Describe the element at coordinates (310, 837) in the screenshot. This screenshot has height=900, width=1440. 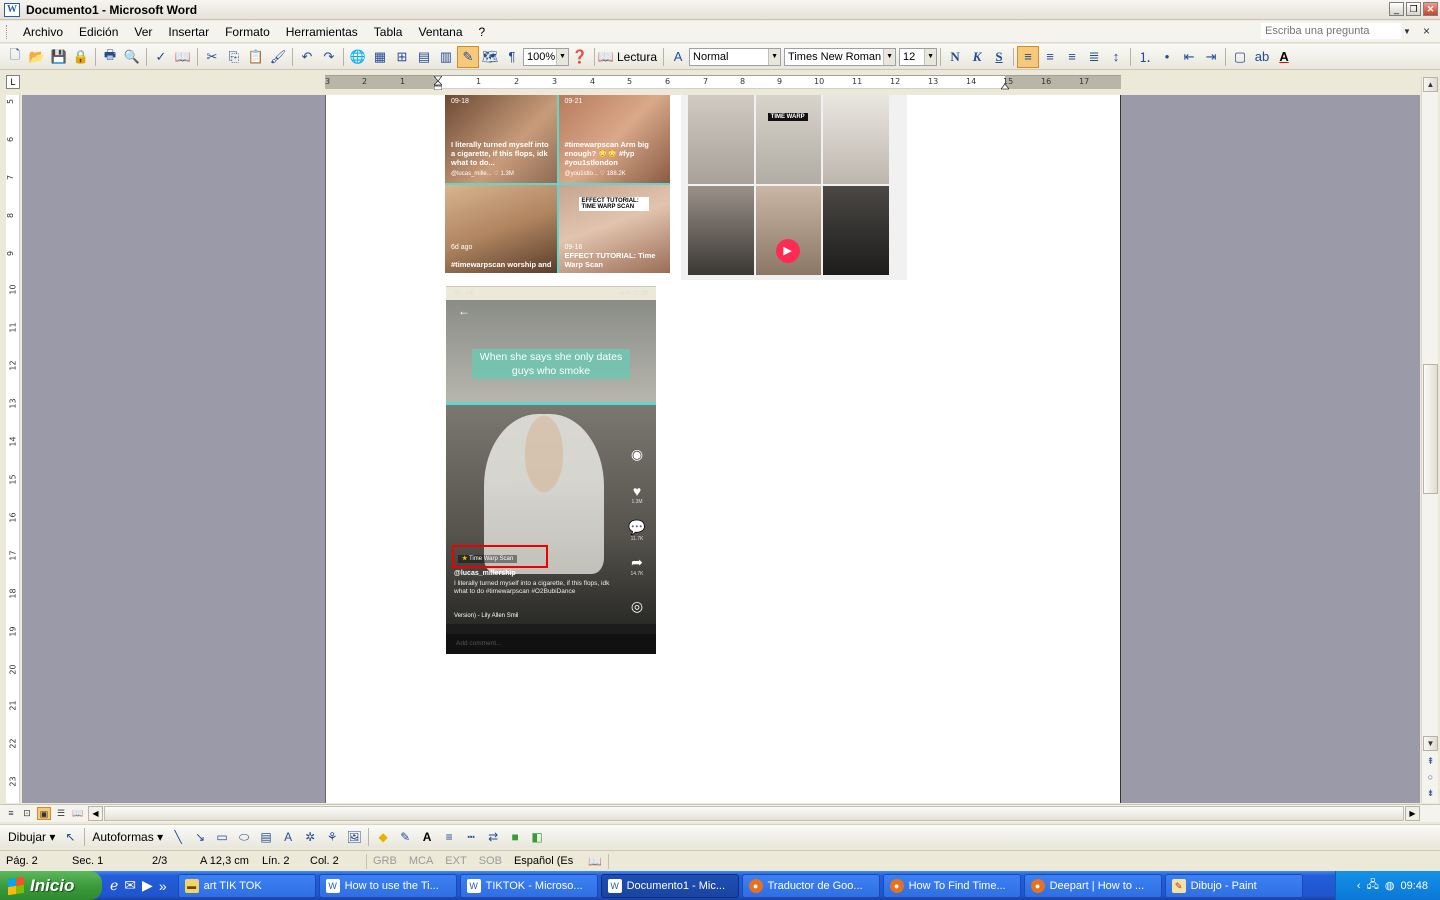
I see `diagram-icon: ✲` at that location.